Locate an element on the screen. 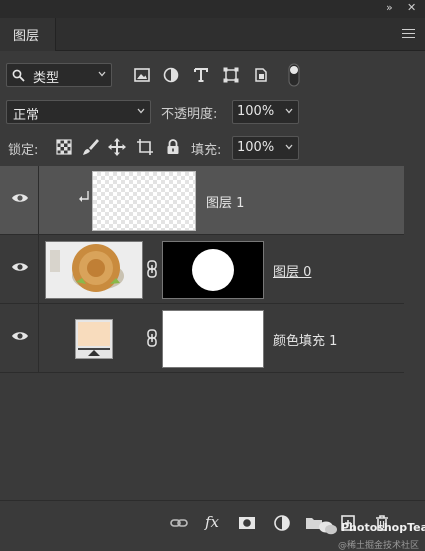 The image size is (425, 551). tab-layers: 图层 is located at coordinates (28, 34).